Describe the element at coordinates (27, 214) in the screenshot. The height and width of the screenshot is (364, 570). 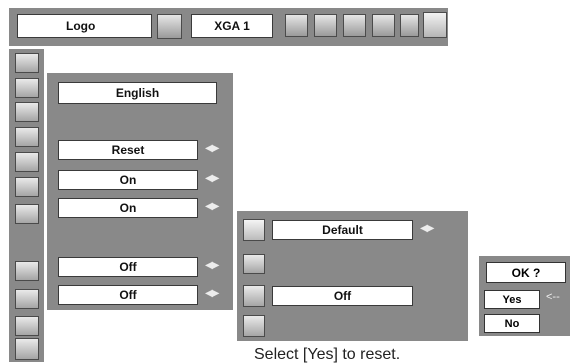
I see `ceiling-icon` at that location.